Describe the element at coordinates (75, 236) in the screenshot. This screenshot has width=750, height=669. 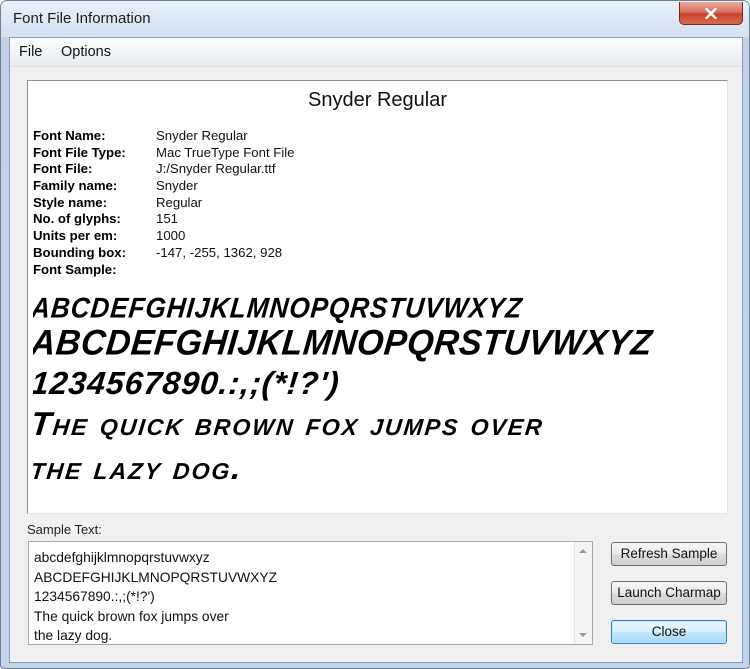
I see `property-label: Units per em:` at that location.